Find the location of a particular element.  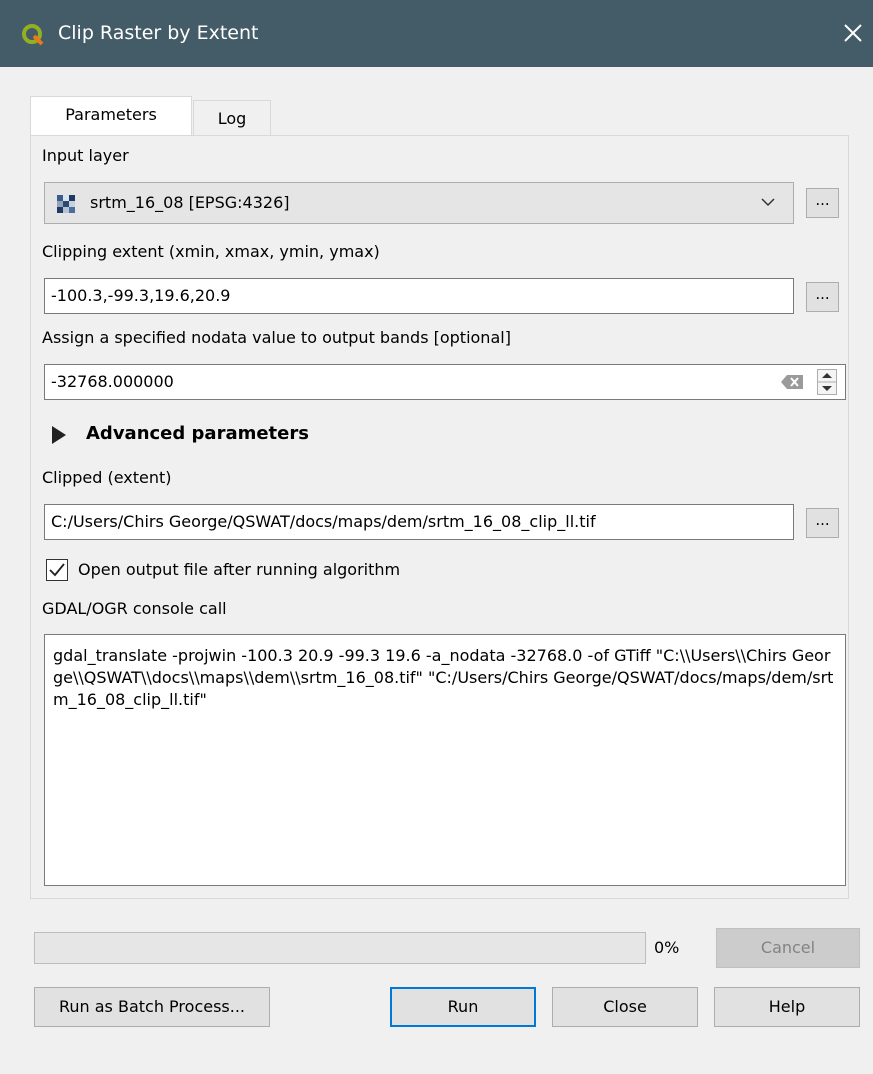

extent-label: Clipping extent (xmin, xmax, ymin, ymax) is located at coordinates (211, 251).